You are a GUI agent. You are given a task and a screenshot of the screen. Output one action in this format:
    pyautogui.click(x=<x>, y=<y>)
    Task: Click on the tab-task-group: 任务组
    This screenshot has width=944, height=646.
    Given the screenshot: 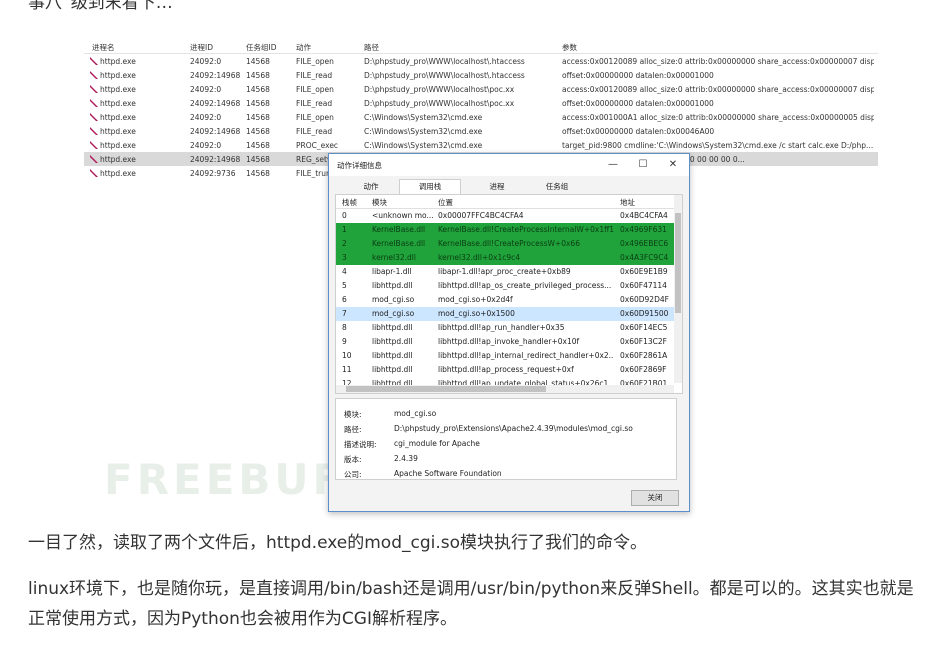 What is the action you would take?
    pyautogui.click(x=557, y=187)
    